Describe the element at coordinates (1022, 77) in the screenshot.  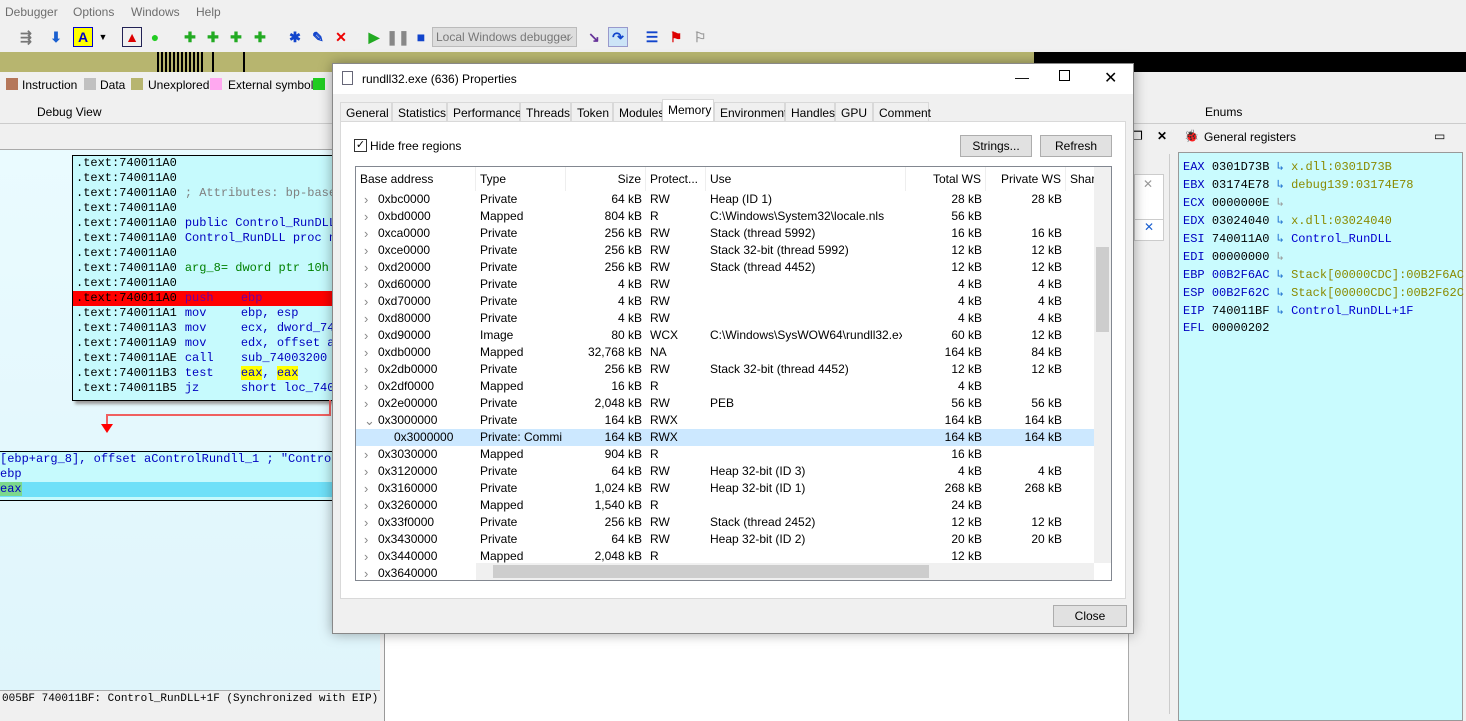
I see `minimize-button: —` at that location.